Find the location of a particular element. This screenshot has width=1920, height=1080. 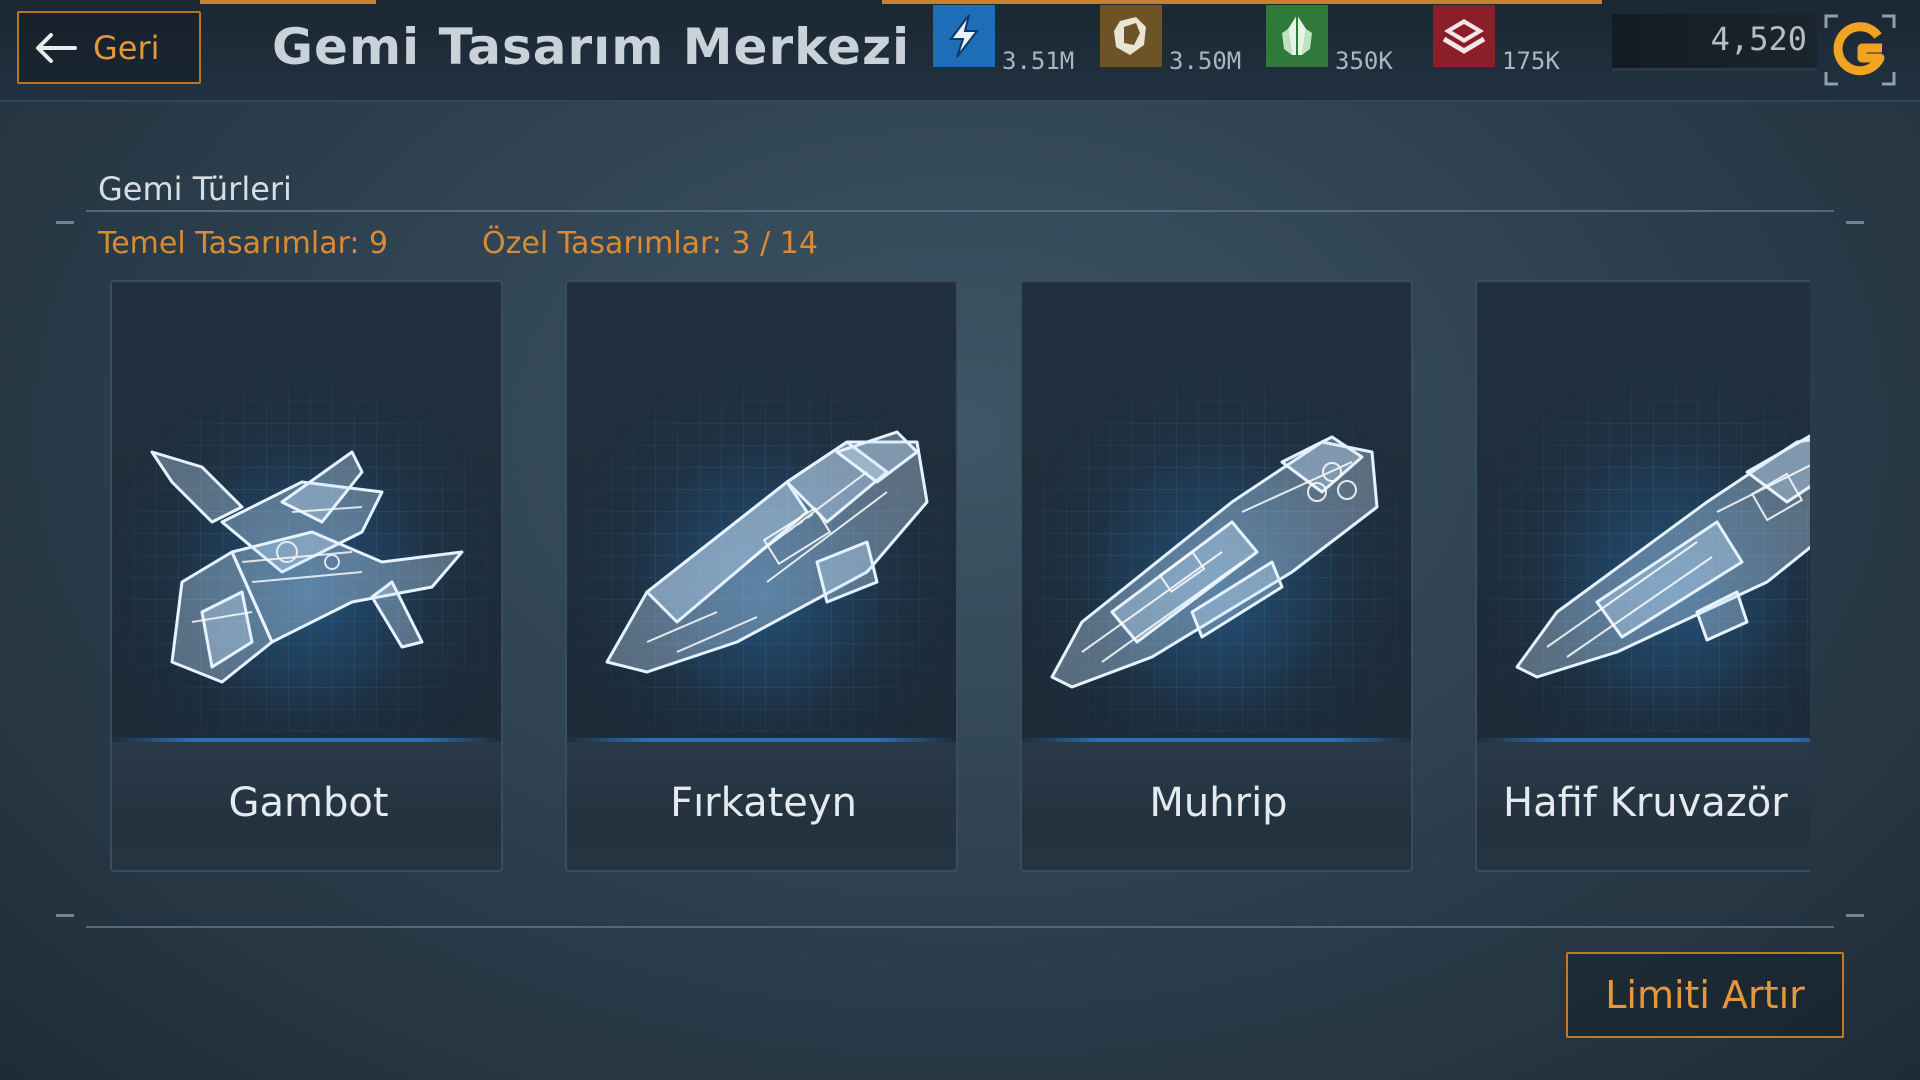

light-cruiser-blueprint-icon is located at coordinates (1662, 556).